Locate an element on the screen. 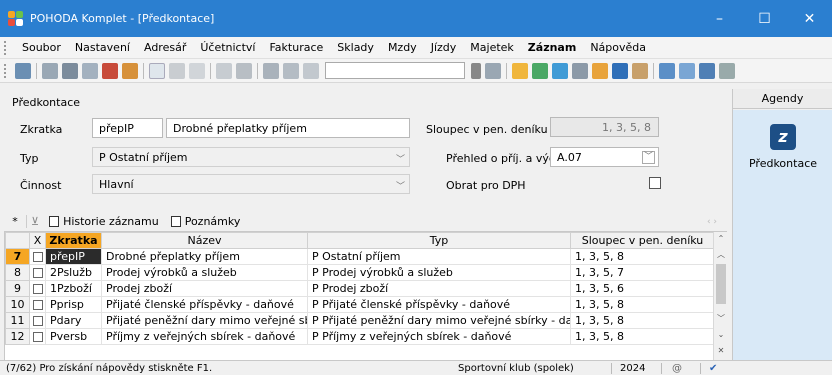 Image resolution: width=832 pixels, height=375 pixels. help-icon is located at coordinates (727, 70).